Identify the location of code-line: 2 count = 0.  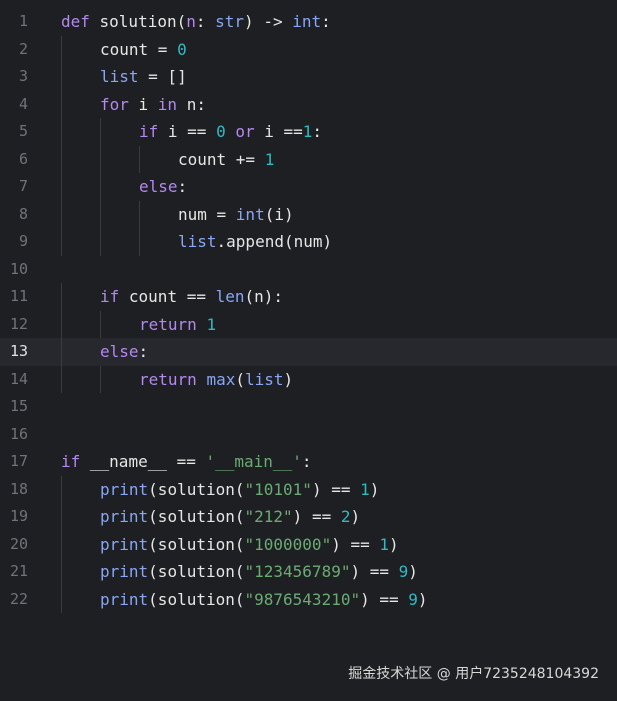
(308, 49).